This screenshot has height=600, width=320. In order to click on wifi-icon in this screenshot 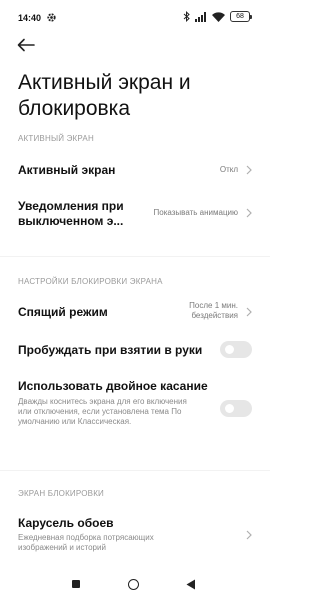, I will do `click(218, 16)`.